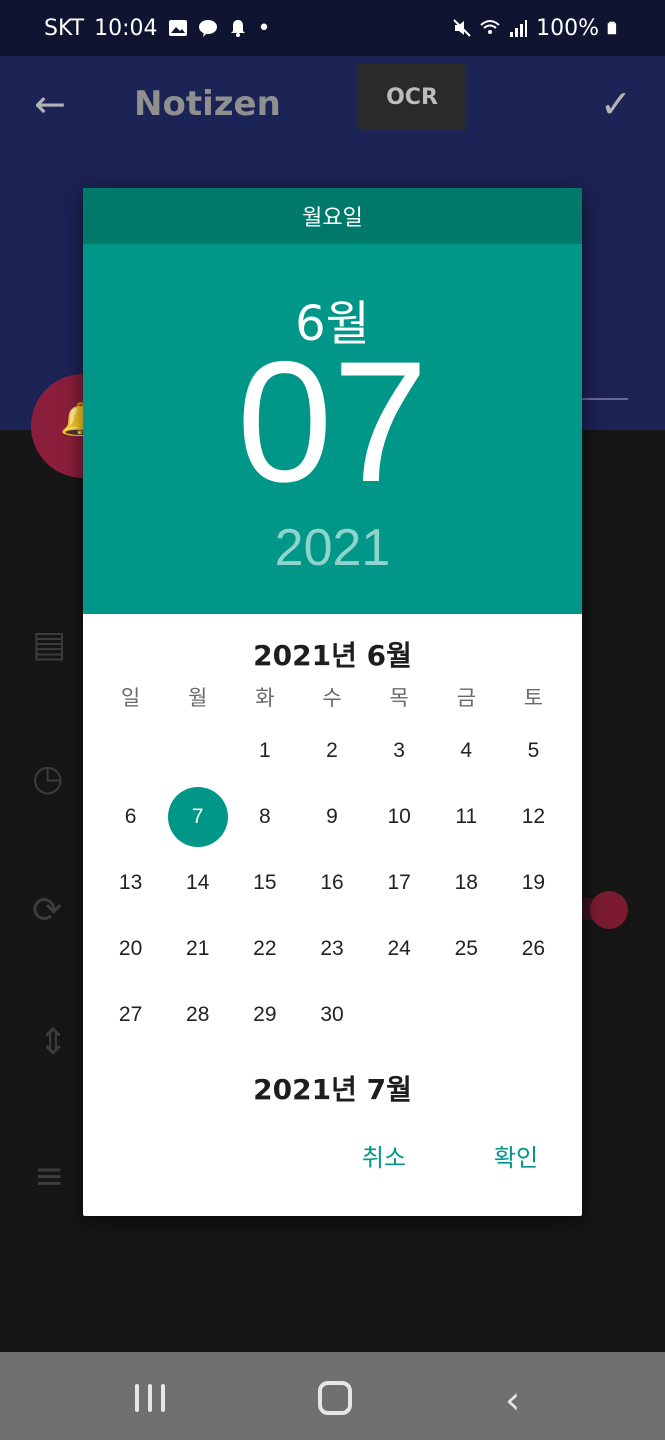  What do you see at coordinates (332, 422) in the screenshot?
I see `selected-day: 07` at bounding box center [332, 422].